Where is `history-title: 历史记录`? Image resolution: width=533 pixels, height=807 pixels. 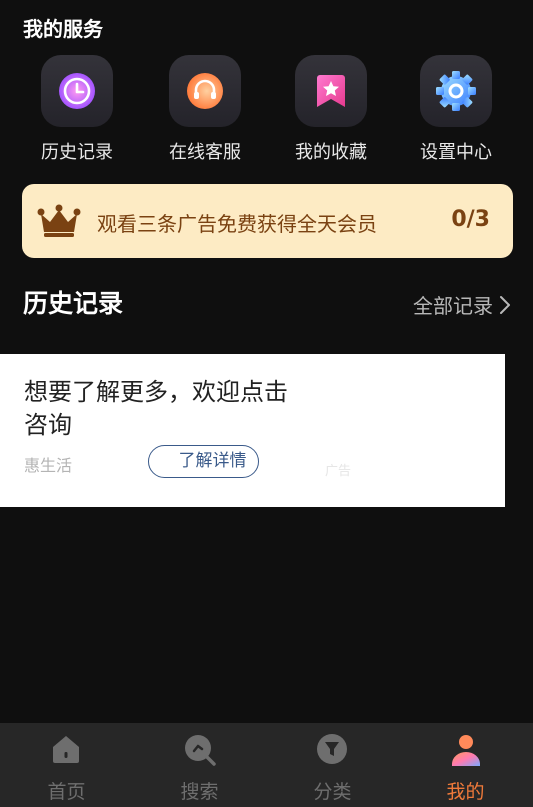 history-title: 历史记录 is located at coordinates (73, 303).